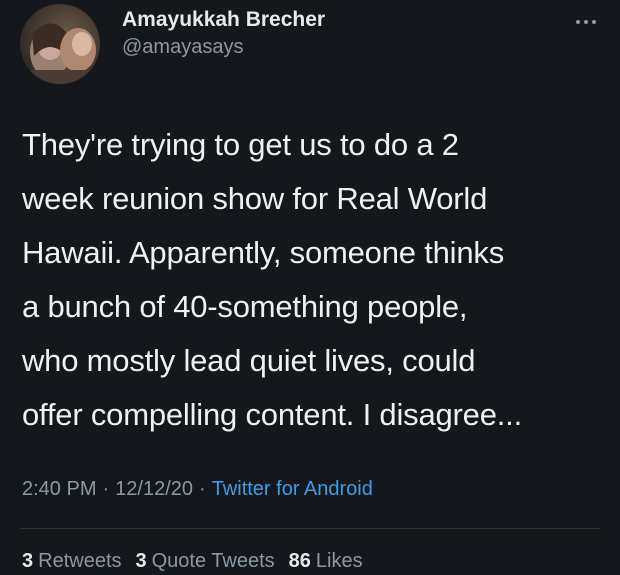 This screenshot has width=620, height=575. What do you see at coordinates (28, 561) in the screenshot?
I see `retweets-count: 3` at bounding box center [28, 561].